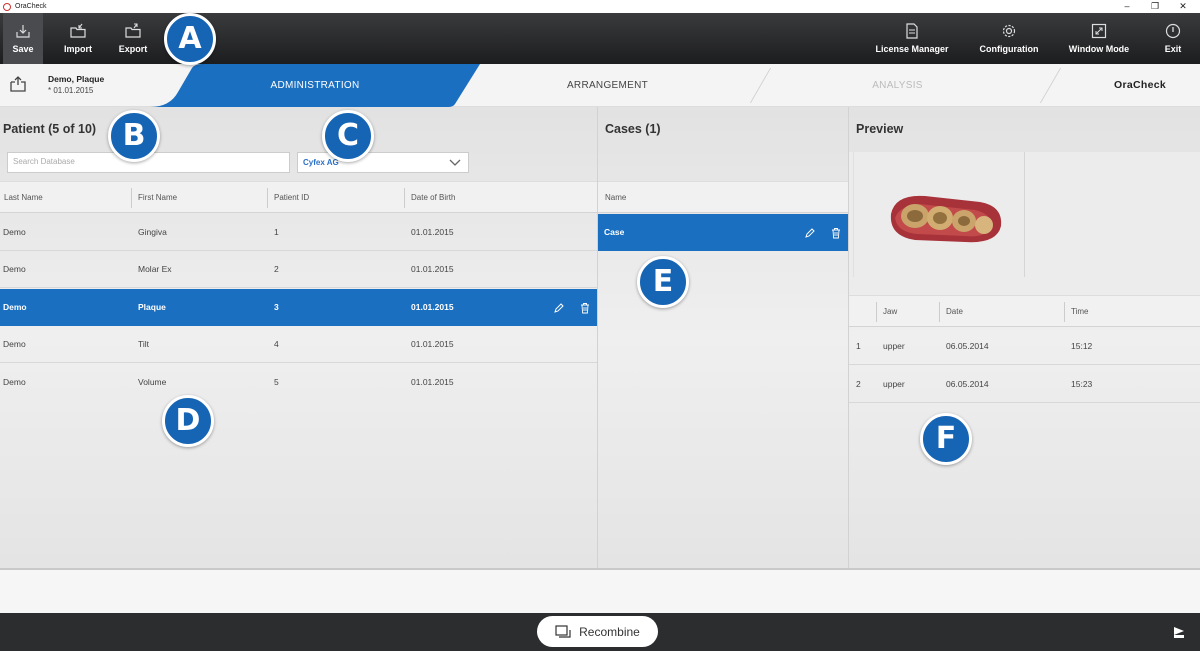  I want to click on import-label: Import, so click(78, 49).